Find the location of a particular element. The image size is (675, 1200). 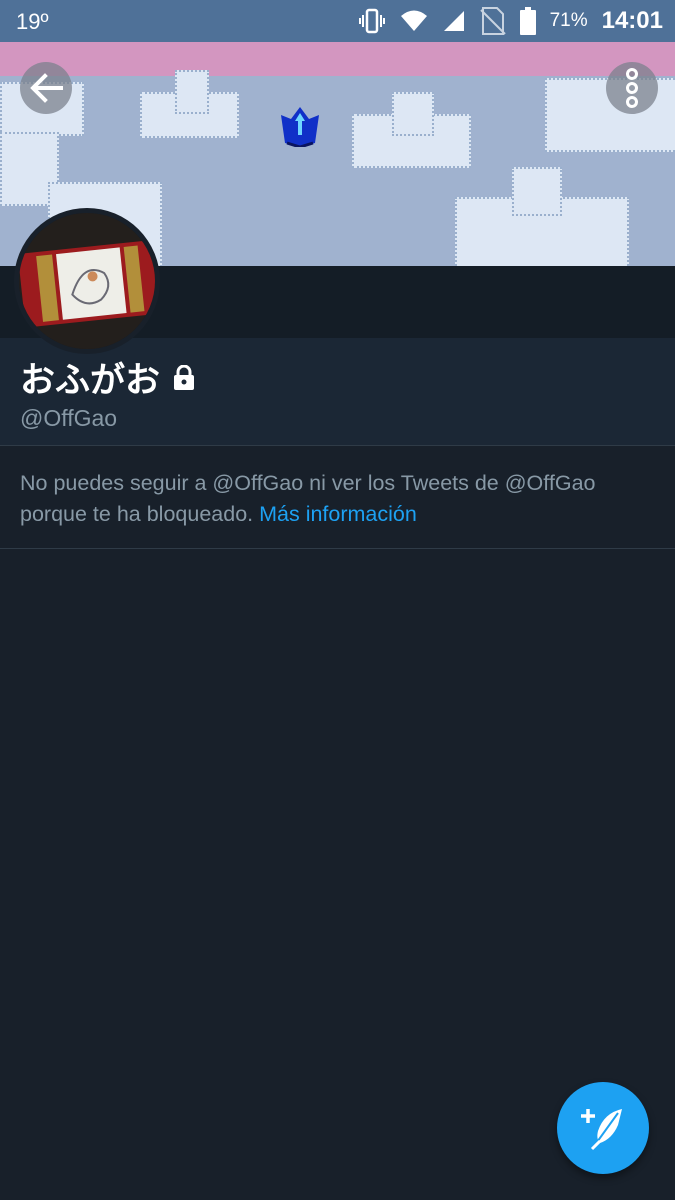

blocked-notice-line2-row: porque te ha bloqueado. Más información is located at coordinates (335, 514).